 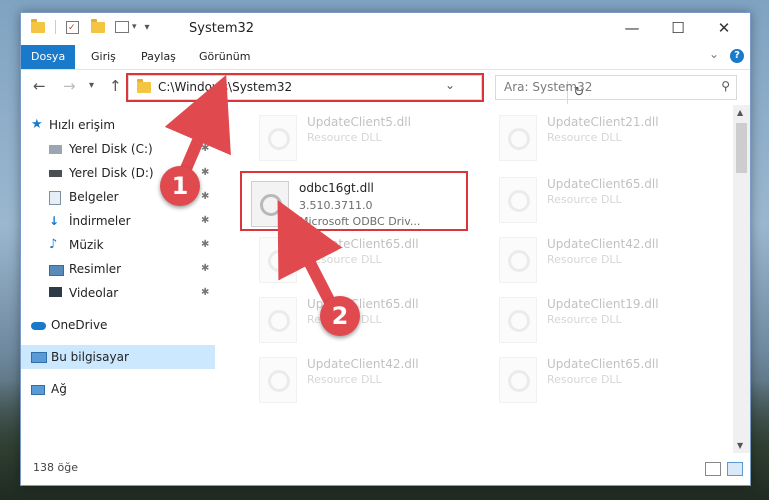 I want to click on step-badge-2: 2, so click(x=340, y=316).